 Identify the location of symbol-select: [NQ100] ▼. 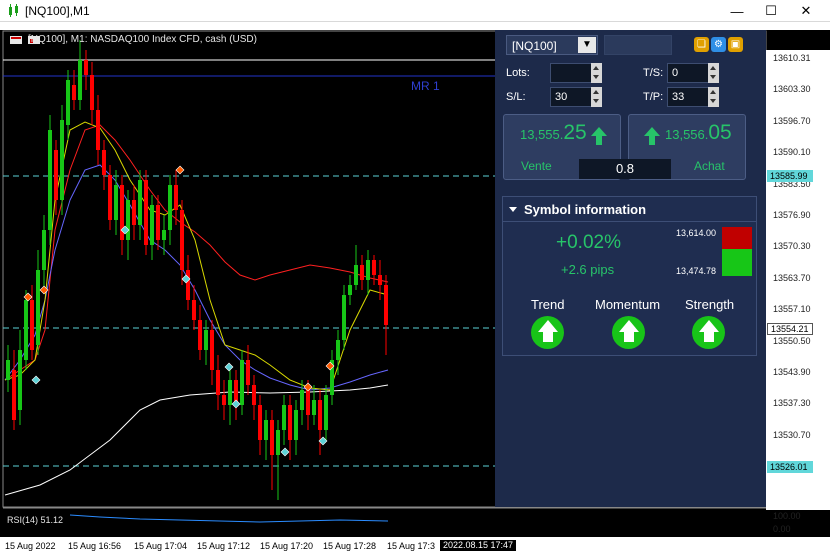
(552, 45).